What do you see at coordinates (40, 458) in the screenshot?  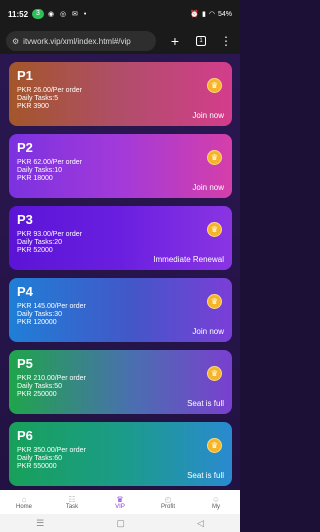 I see `daily-tasks: Daily Tasks:60` at bounding box center [40, 458].